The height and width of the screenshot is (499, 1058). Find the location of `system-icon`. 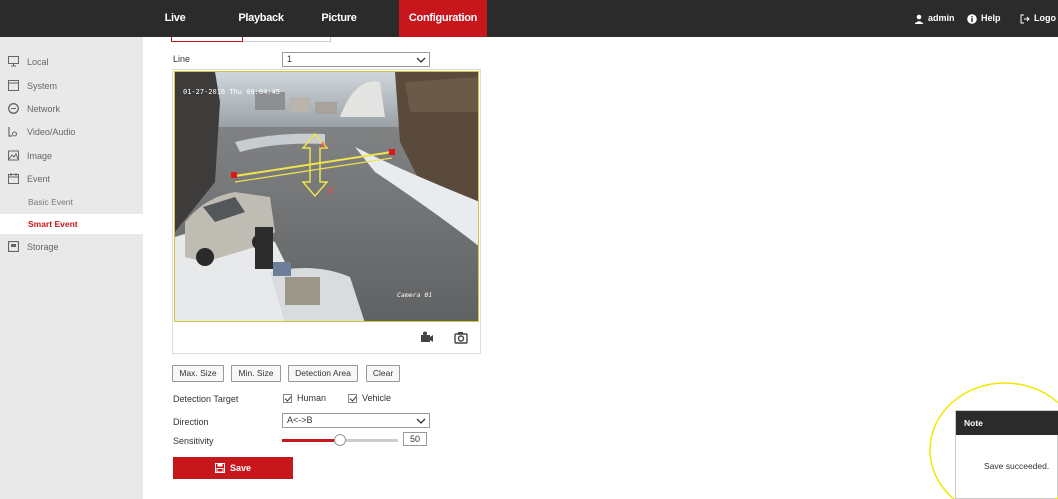

system-icon is located at coordinates (13, 85).